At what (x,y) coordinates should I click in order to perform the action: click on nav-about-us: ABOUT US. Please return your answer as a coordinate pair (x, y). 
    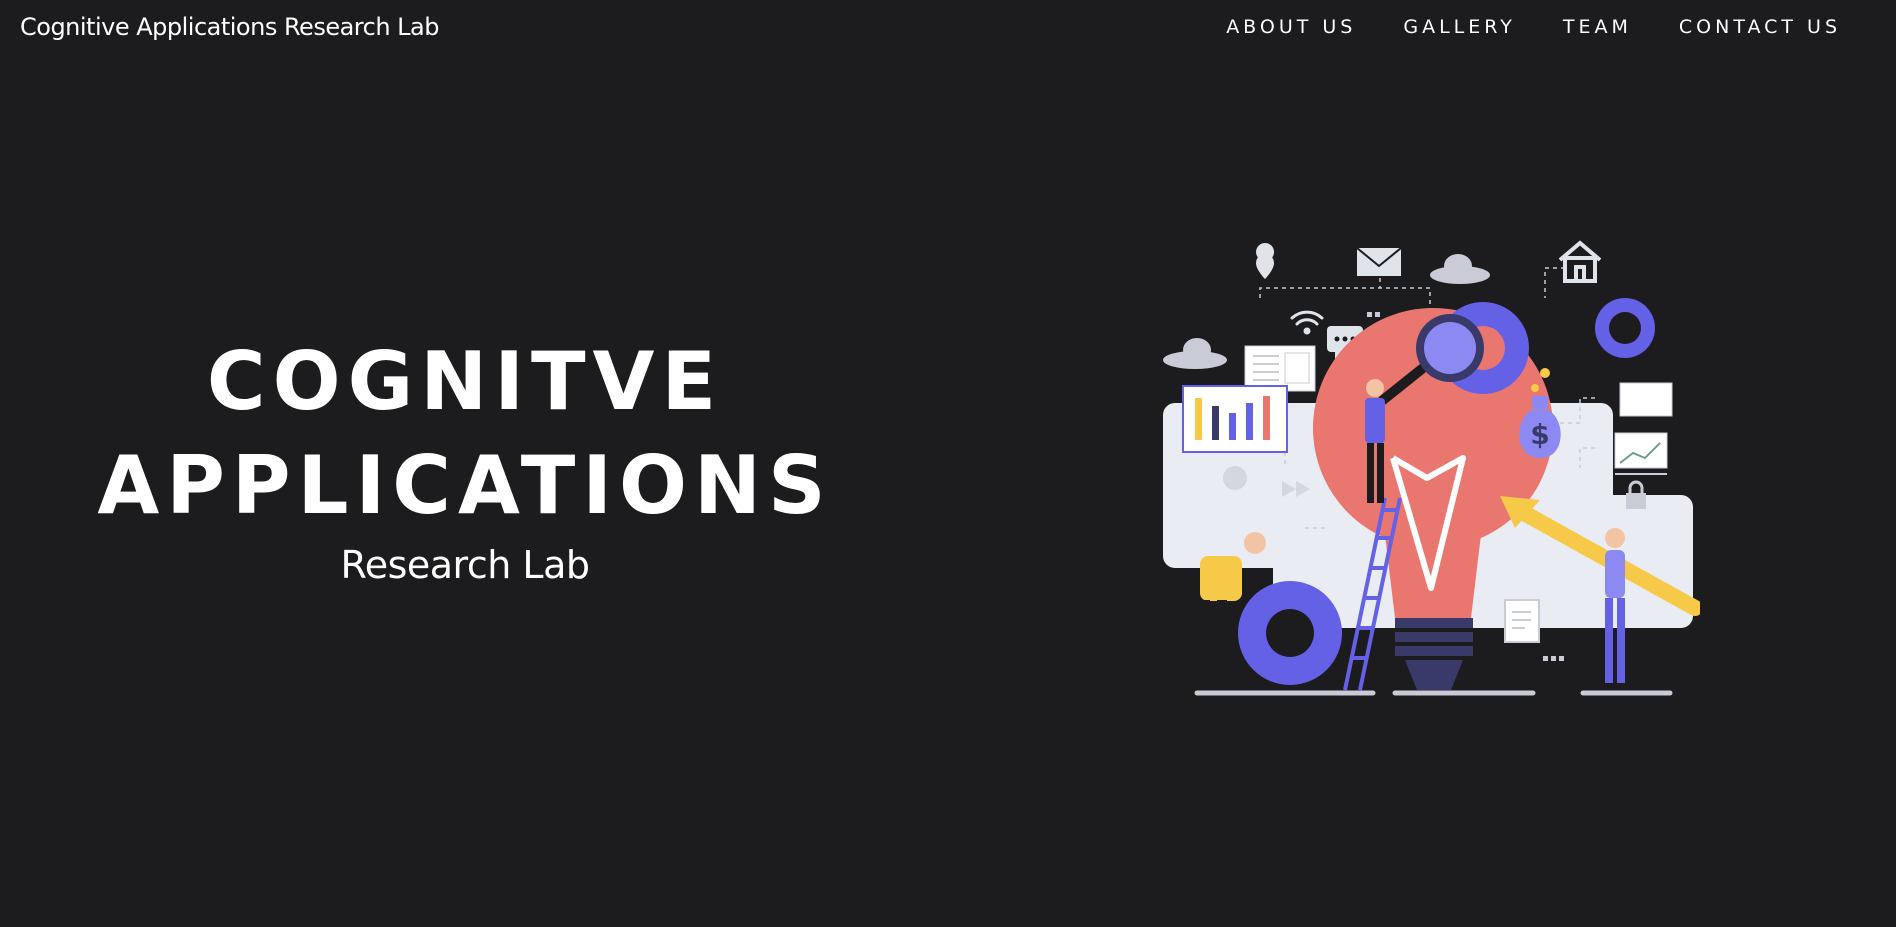
    Looking at the image, I should click on (1291, 27).